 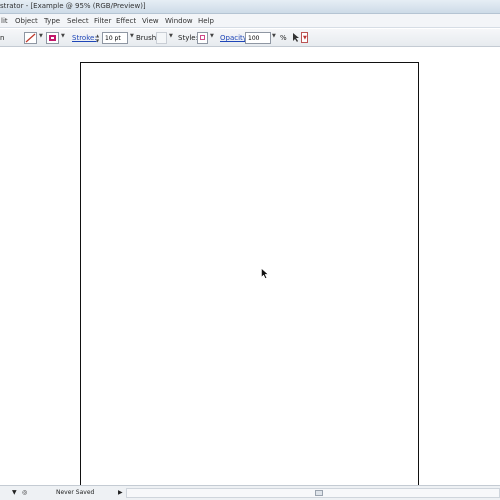 I want to click on mouse-cursor-icon, so click(x=265, y=273).